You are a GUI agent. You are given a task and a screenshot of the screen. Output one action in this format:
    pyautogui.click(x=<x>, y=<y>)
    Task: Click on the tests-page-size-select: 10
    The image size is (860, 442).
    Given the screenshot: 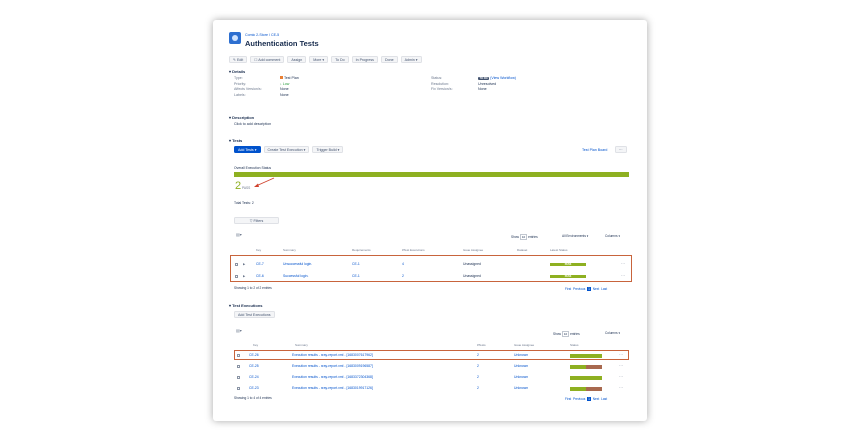 What is the action you would take?
    pyautogui.click(x=523, y=237)
    